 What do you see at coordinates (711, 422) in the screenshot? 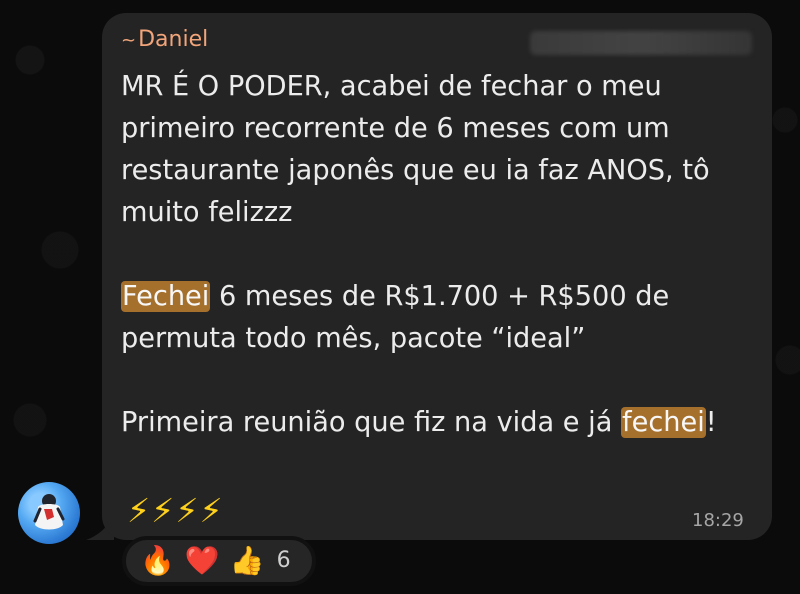
I see `message-paragraph-3-suffix: !` at bounding box center [711, 422].